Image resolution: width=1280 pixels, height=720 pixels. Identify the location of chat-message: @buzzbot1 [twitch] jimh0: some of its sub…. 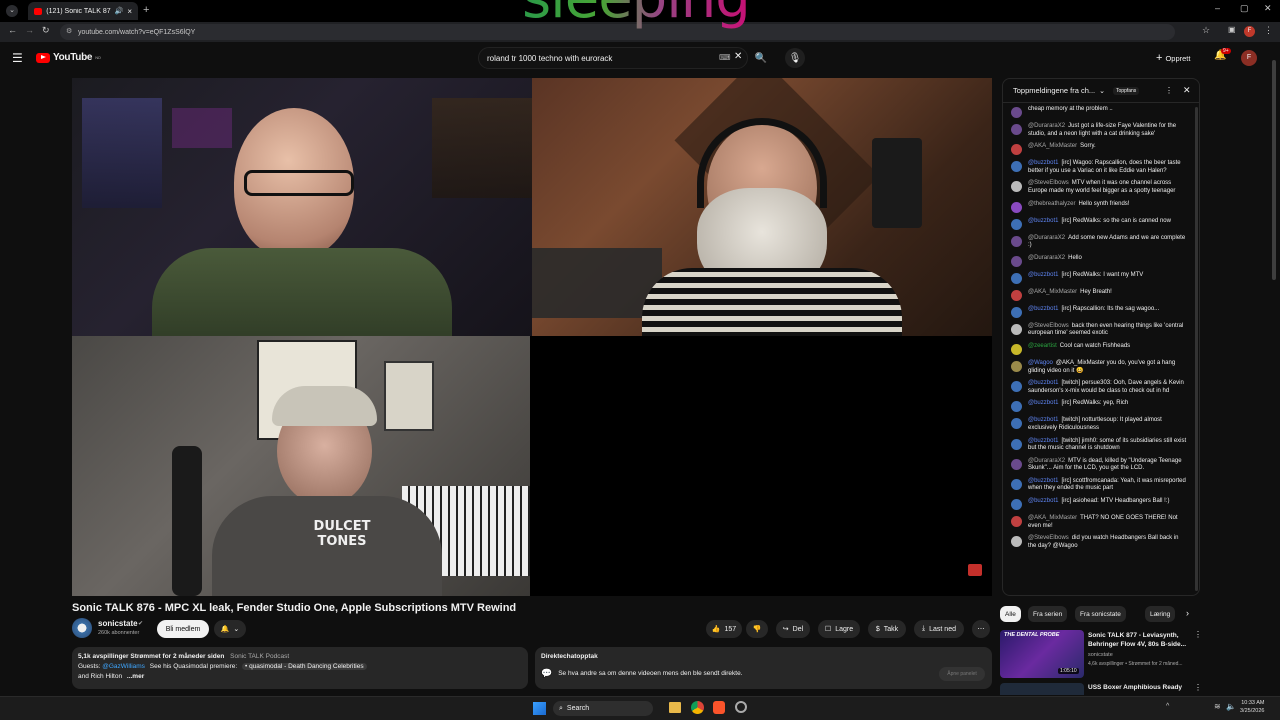
(1101, 445).